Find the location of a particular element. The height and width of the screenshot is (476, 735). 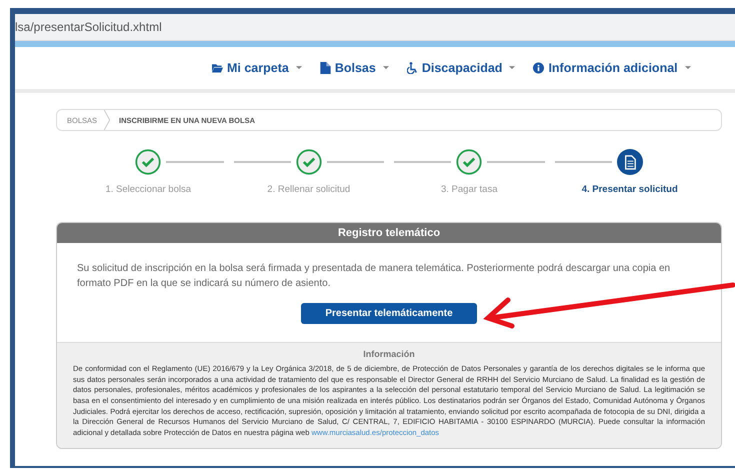

step-label: 3. Pagar tasa is located at coordinates (469, 189).